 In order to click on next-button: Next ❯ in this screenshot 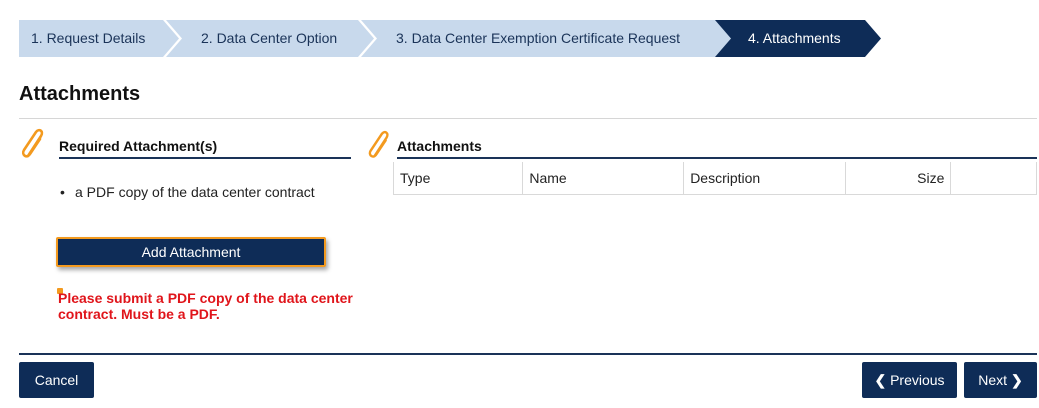, I will do `click(1000, 380)`.